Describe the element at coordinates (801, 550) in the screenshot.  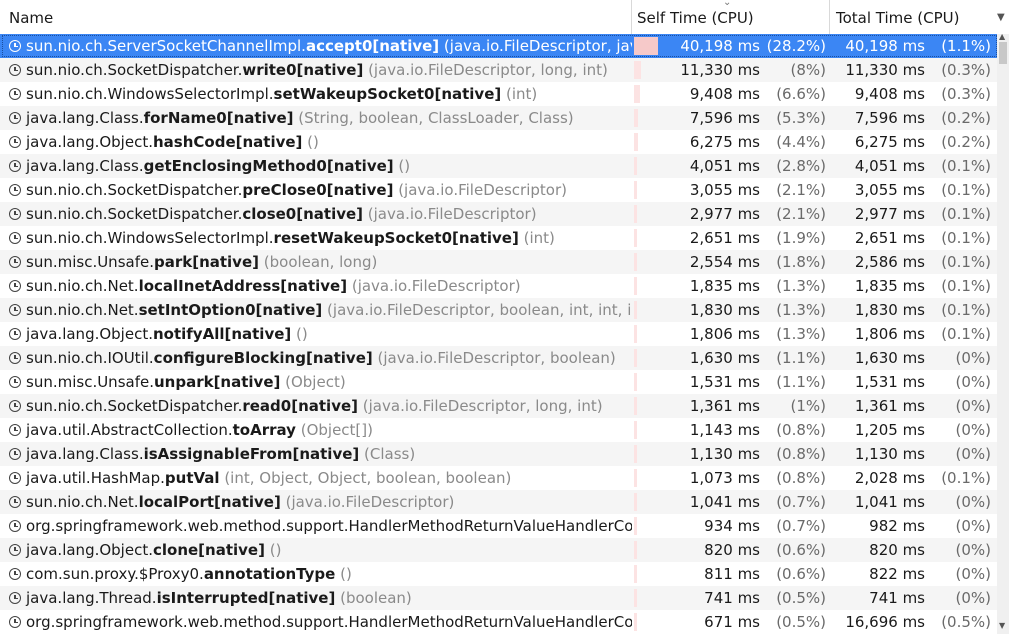
I see `self-time-percent: (0.6%)` at that location.